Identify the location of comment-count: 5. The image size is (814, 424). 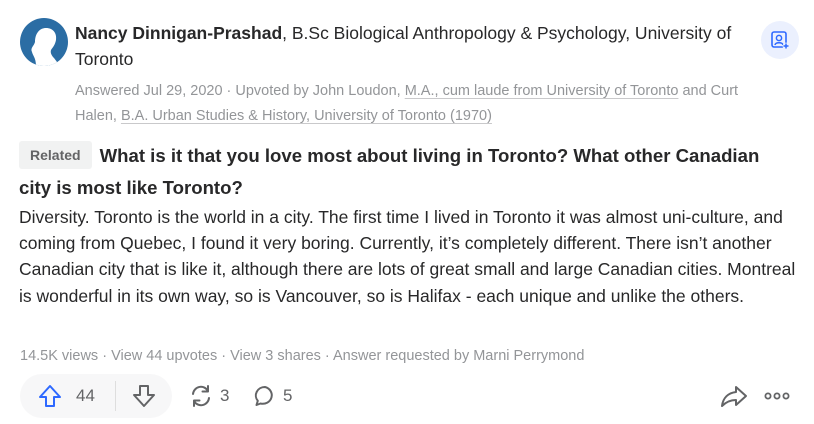
(288, 395).